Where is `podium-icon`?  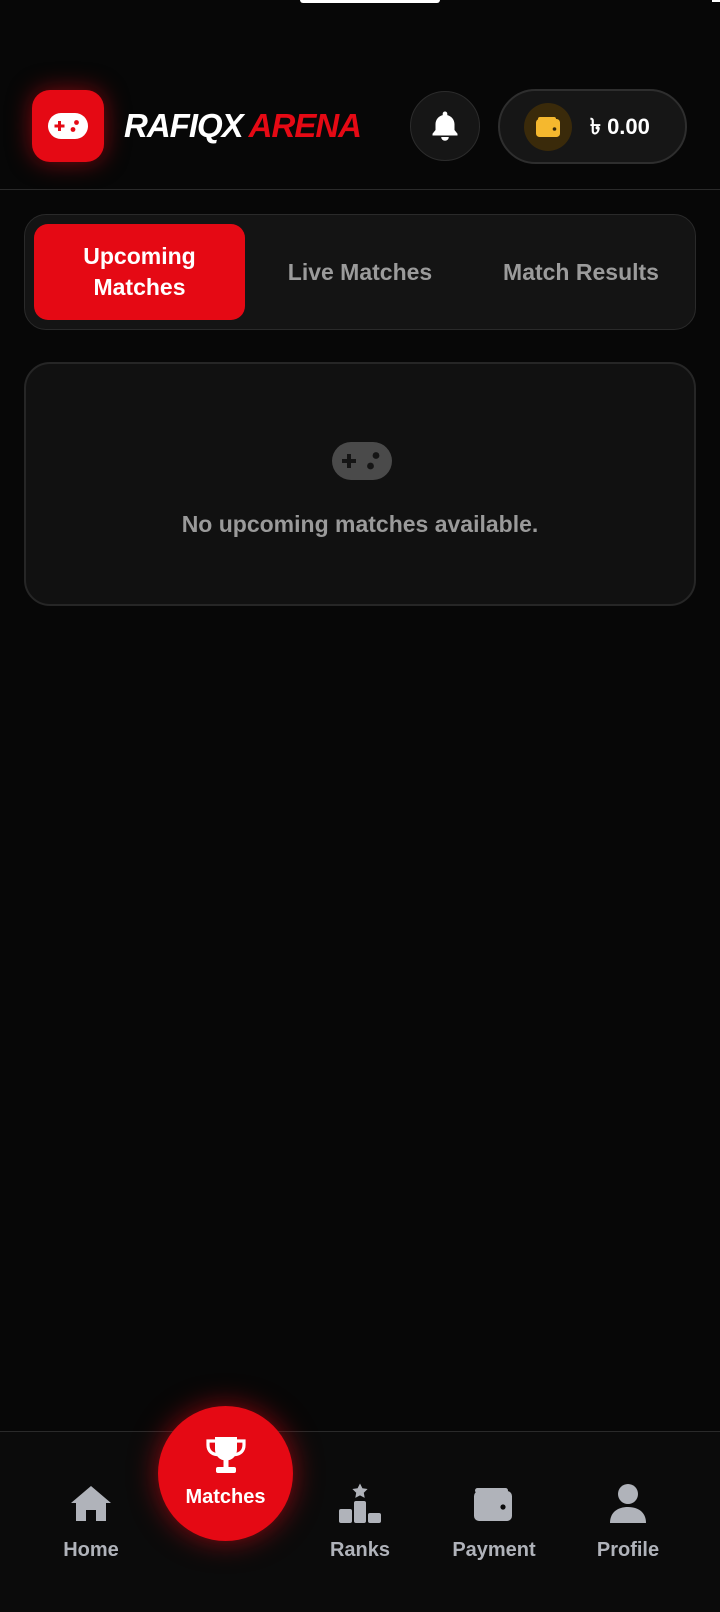 podium-icon is located at coordinates (360, 1503).